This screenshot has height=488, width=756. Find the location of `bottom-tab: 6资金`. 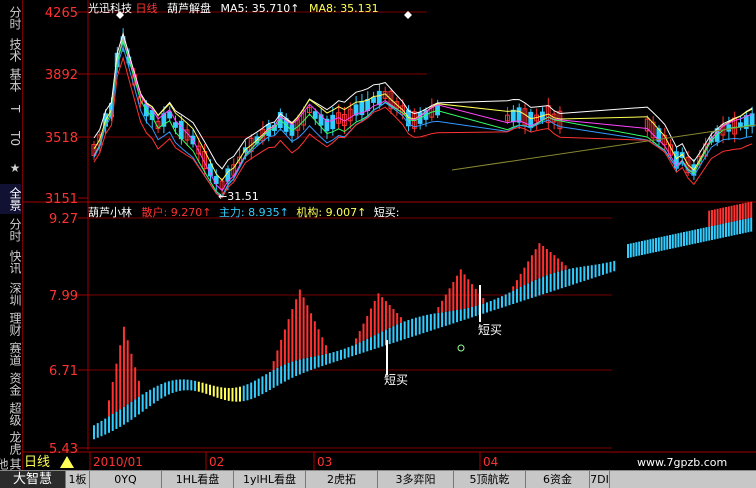

bottom-tab: 6资金 is located at coordinates (558, 479).